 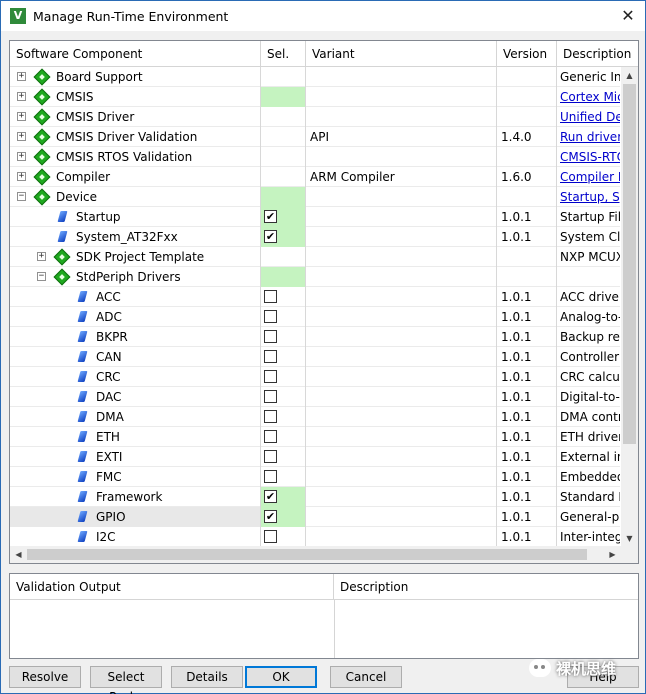 I want to click on component-name-cell: System_AT32Fxx, so click(x=135, y=237).